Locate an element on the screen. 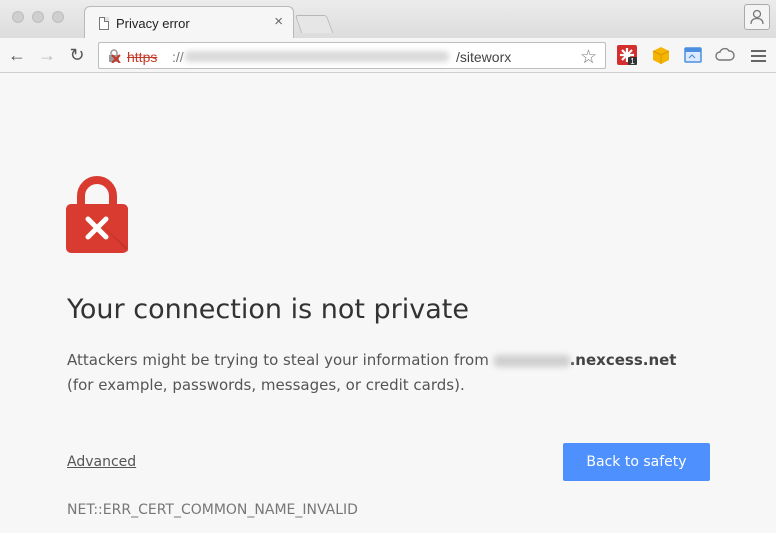  url-host-blurred is located at coordinates (317, 56).